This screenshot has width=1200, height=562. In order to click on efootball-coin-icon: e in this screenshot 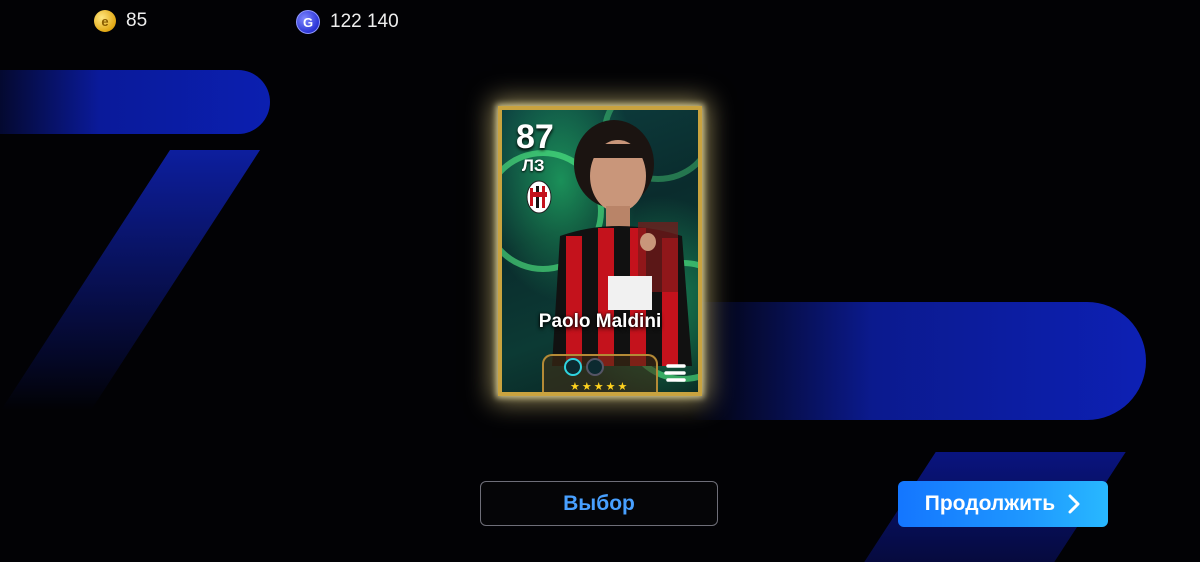, I will do `click(105, 21)`.